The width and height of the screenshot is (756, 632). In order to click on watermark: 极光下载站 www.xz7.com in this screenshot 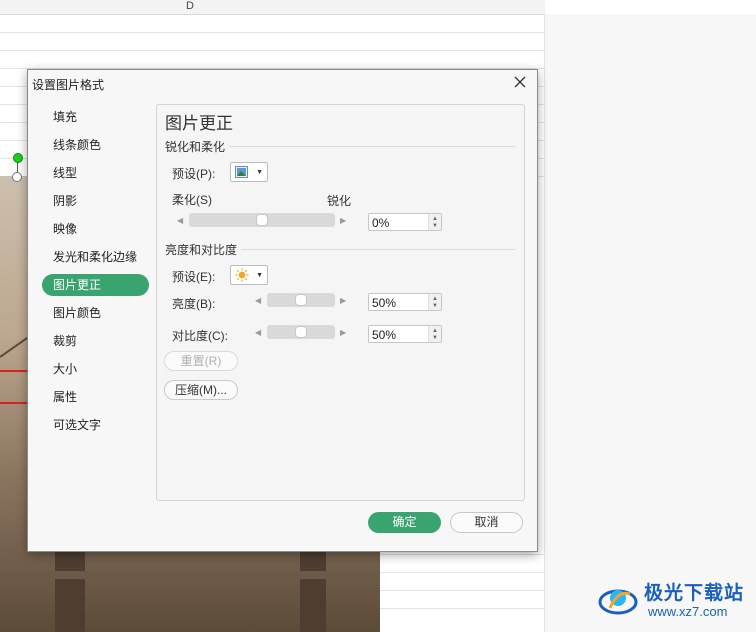, I will do `click(676, 601)`.